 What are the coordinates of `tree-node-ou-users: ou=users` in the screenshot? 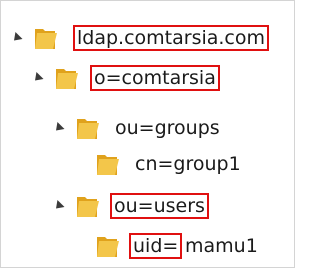 It's located at (148, 206).